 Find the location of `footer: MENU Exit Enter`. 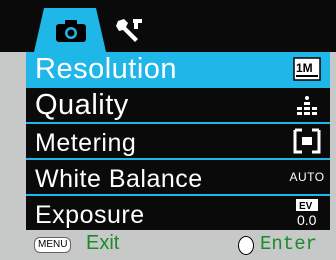

footer: MENU Exit Enter is located at coordinates (168, 245).